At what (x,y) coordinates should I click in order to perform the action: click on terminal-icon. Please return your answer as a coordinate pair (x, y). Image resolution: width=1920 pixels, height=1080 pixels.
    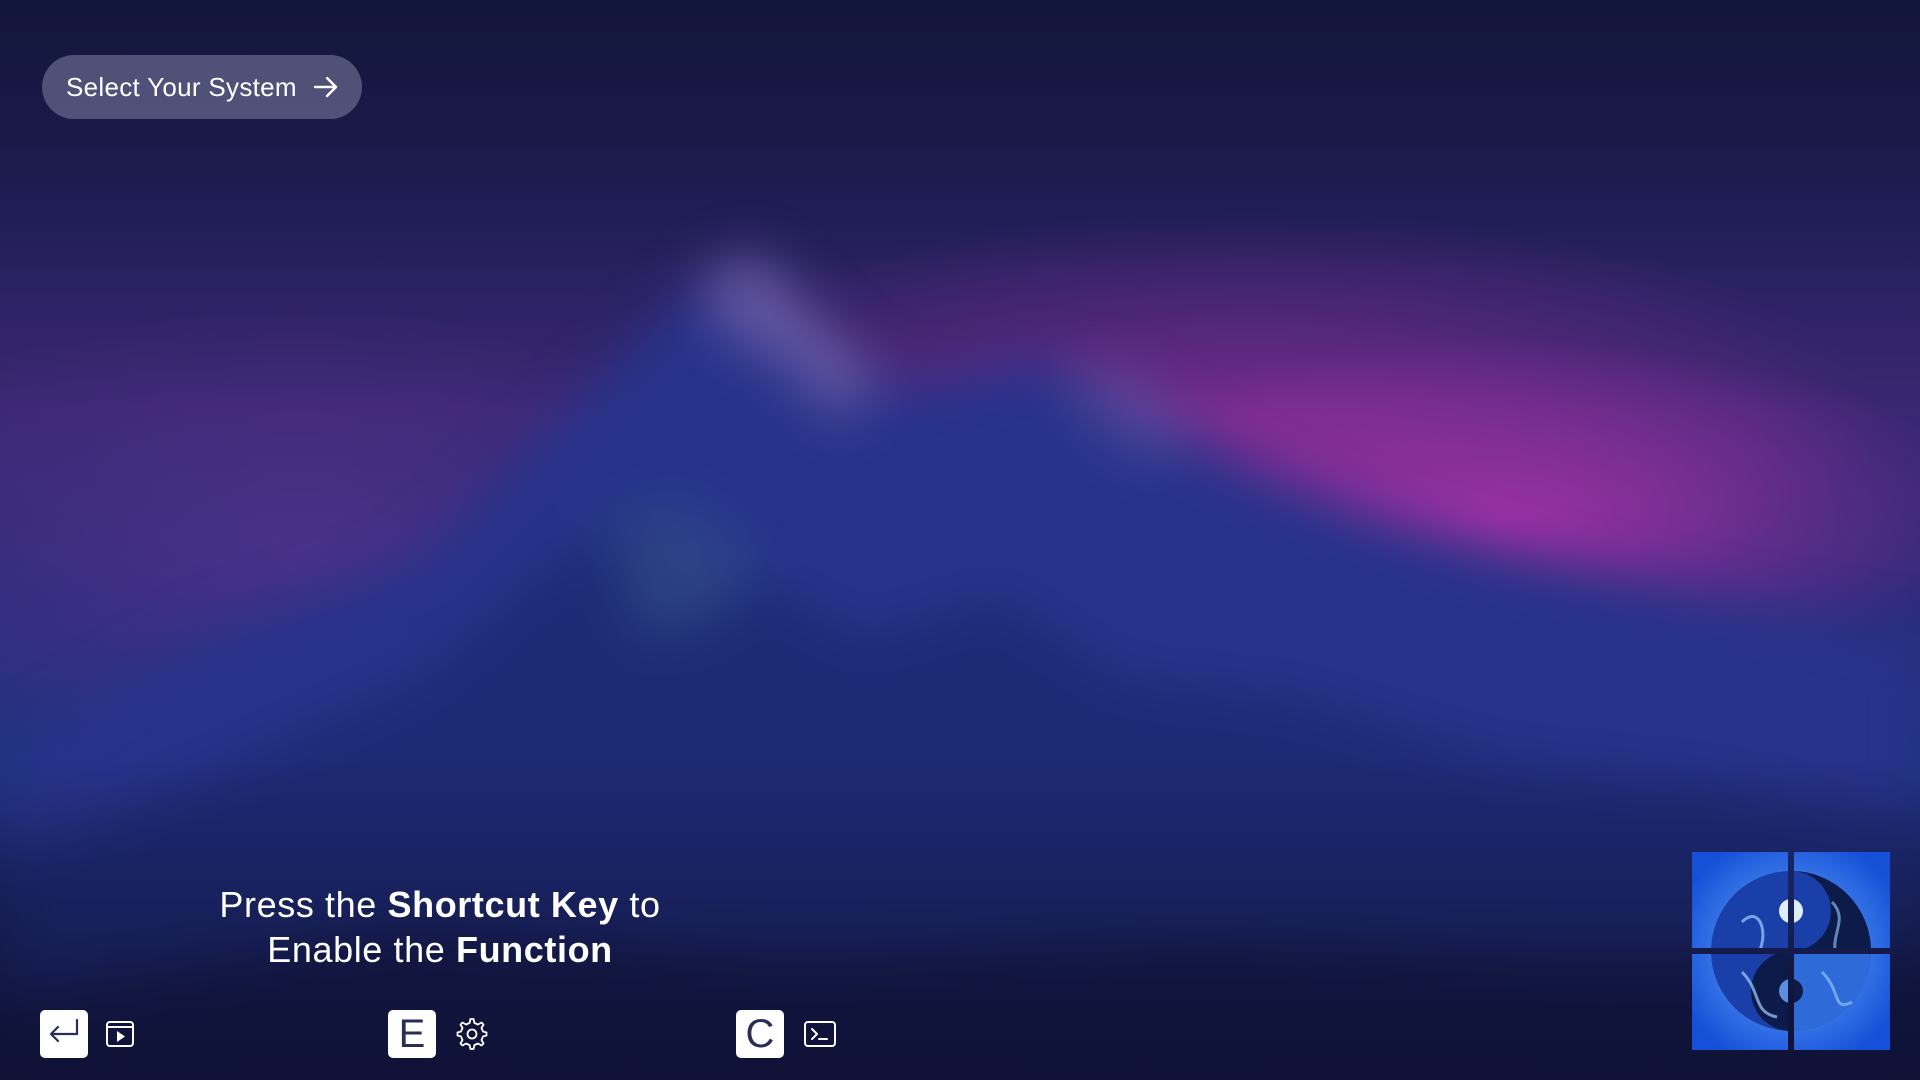
    Looking at the image, I should click on (820, 1034).